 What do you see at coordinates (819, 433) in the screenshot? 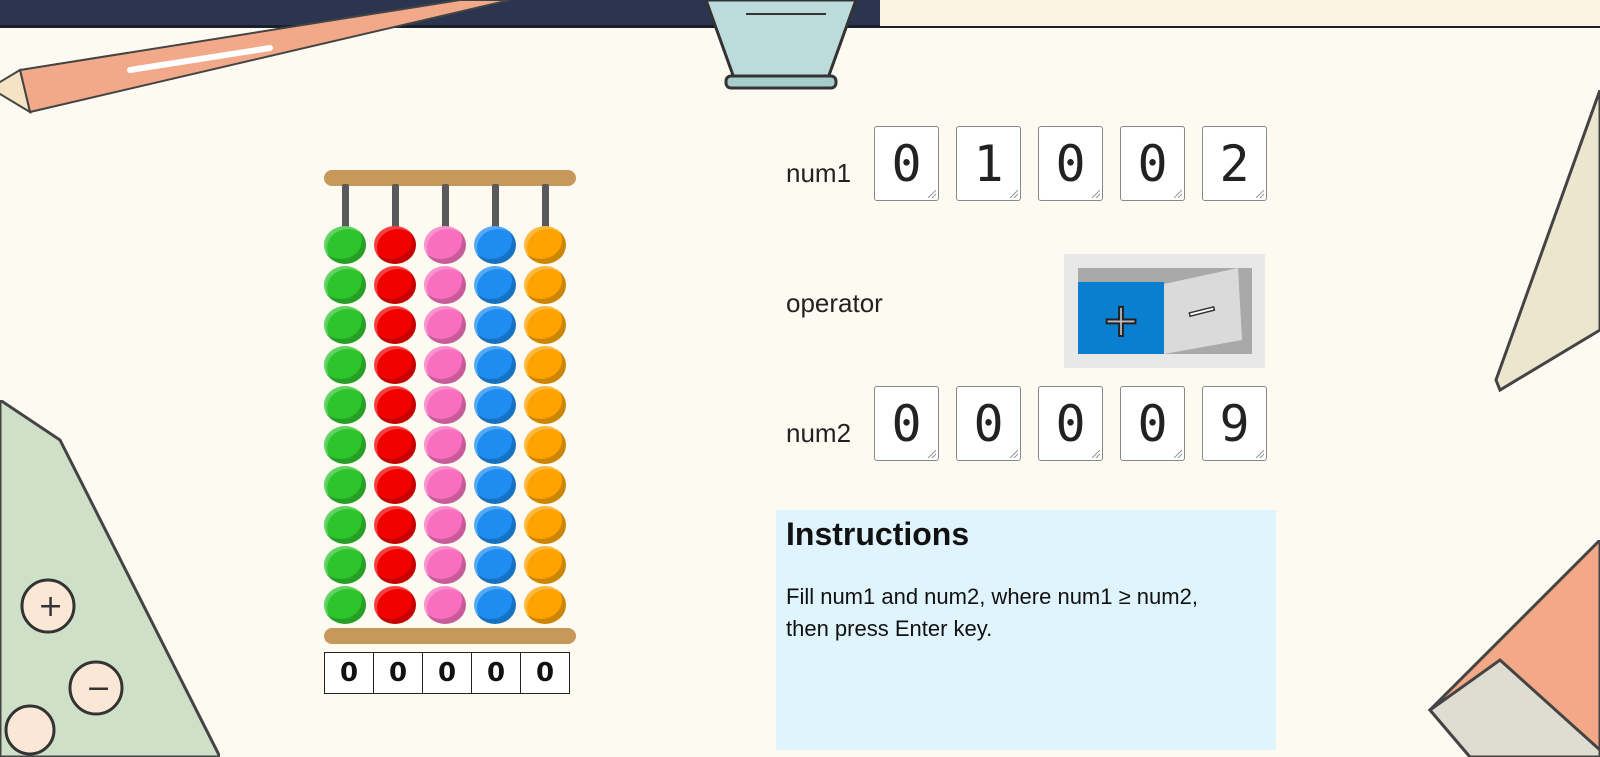
I see `num2-label: num2` at bounding box center [819, 433].